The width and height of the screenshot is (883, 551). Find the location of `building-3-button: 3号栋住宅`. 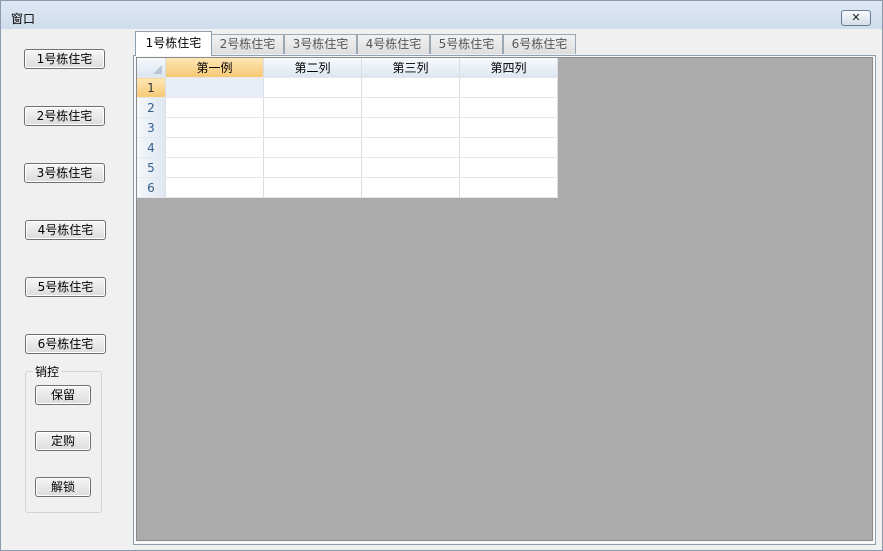

building-3-button: 3号栋住宅 is located at coordinates (64, 173).